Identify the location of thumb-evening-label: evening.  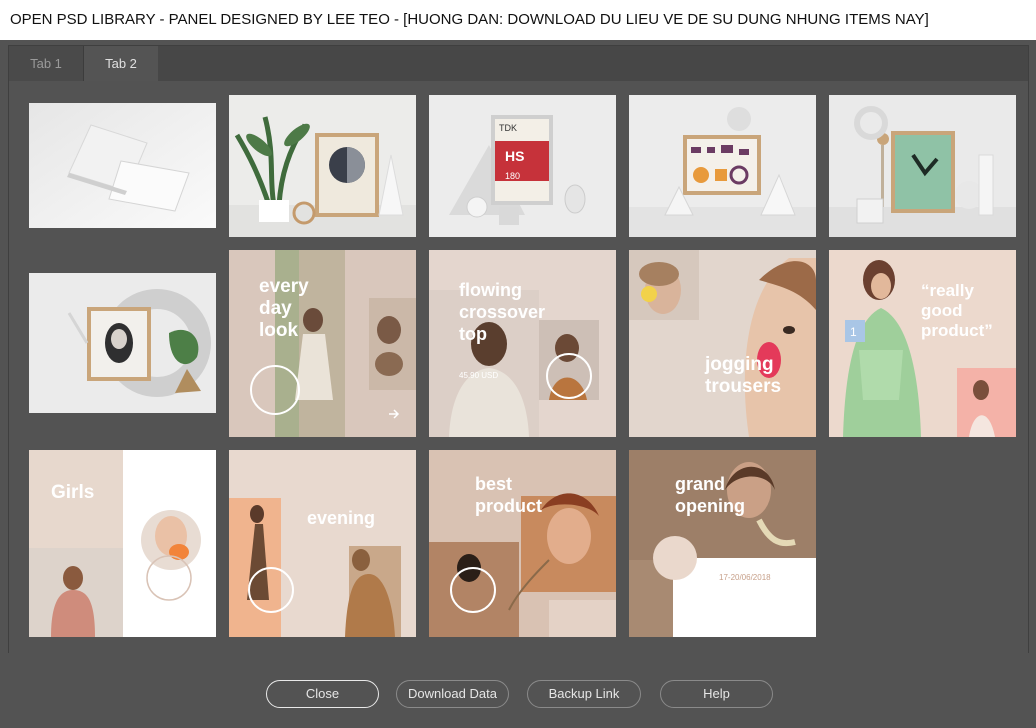
(341, 518).